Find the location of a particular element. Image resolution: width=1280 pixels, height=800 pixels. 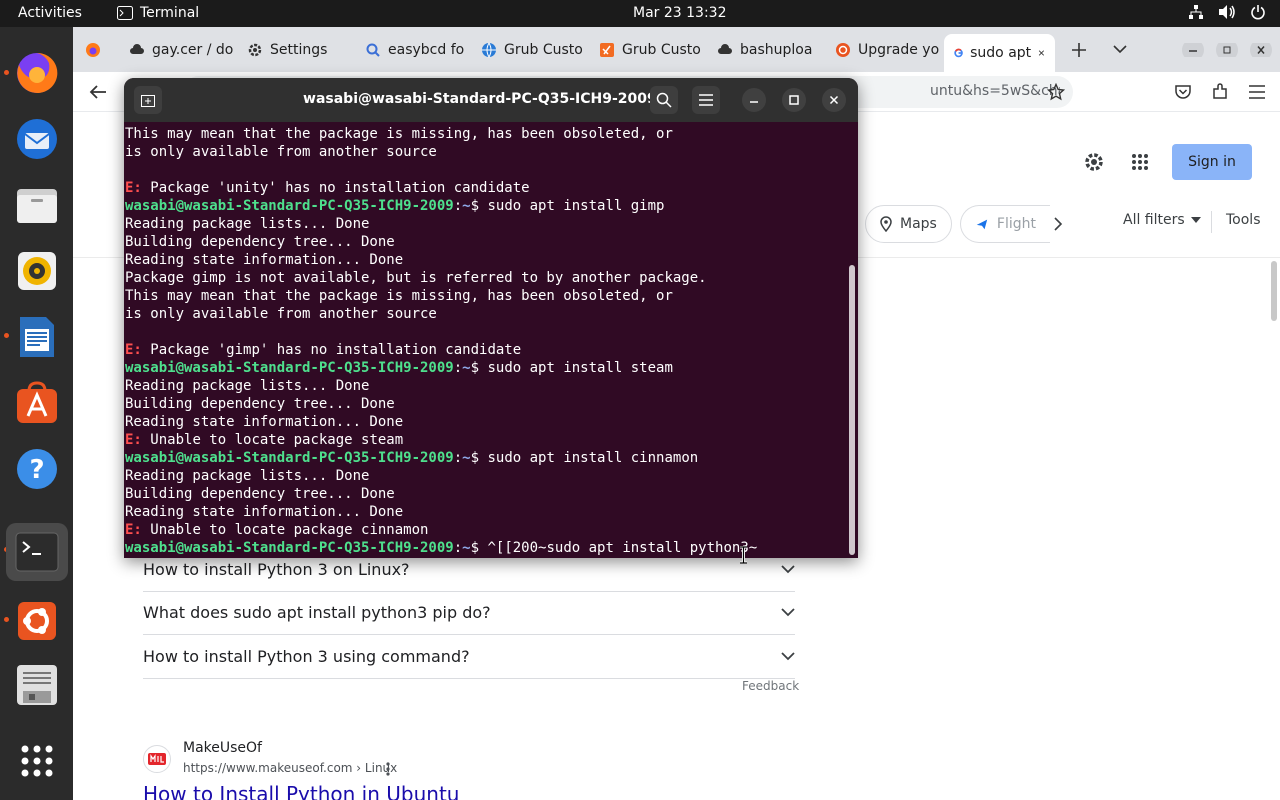

firefox-view-button is located at coordinates (100, 50).